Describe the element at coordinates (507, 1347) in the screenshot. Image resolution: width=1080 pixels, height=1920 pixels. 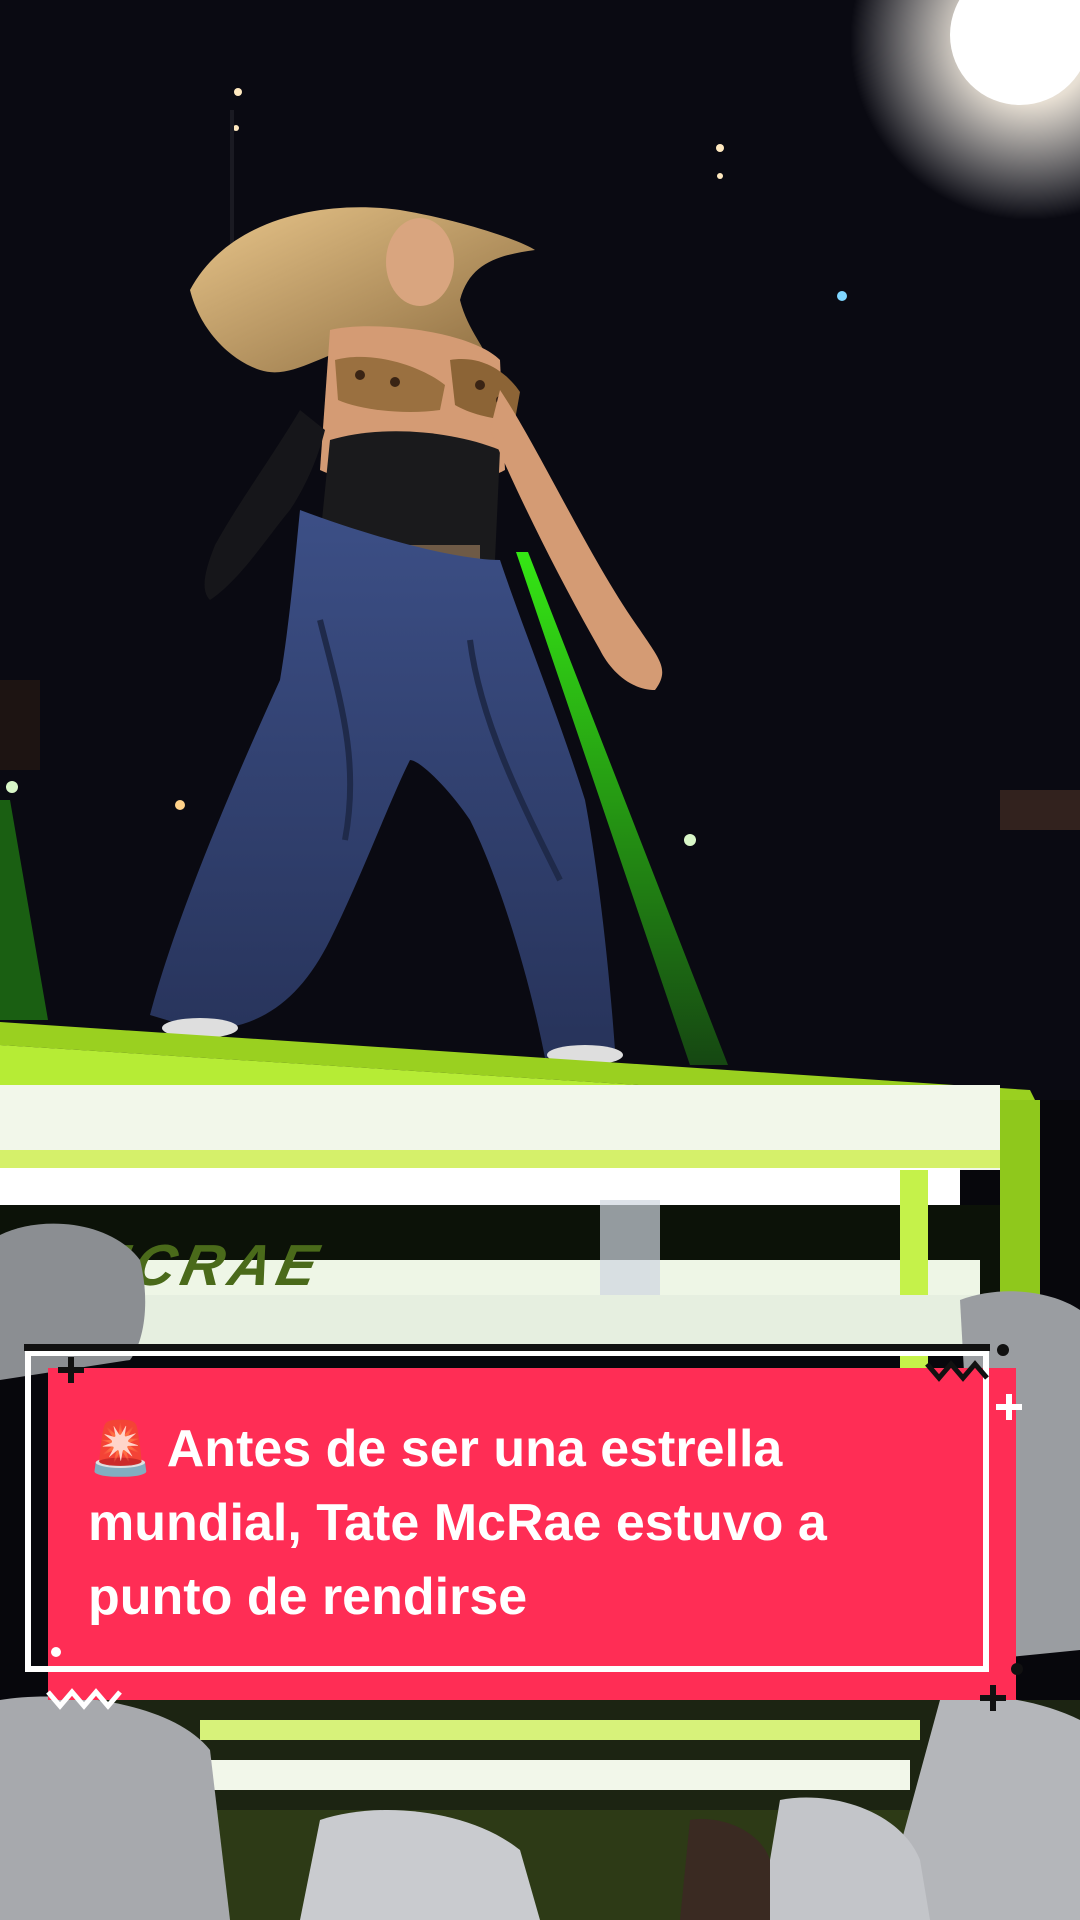
I see `caption-top-bar` at that location.